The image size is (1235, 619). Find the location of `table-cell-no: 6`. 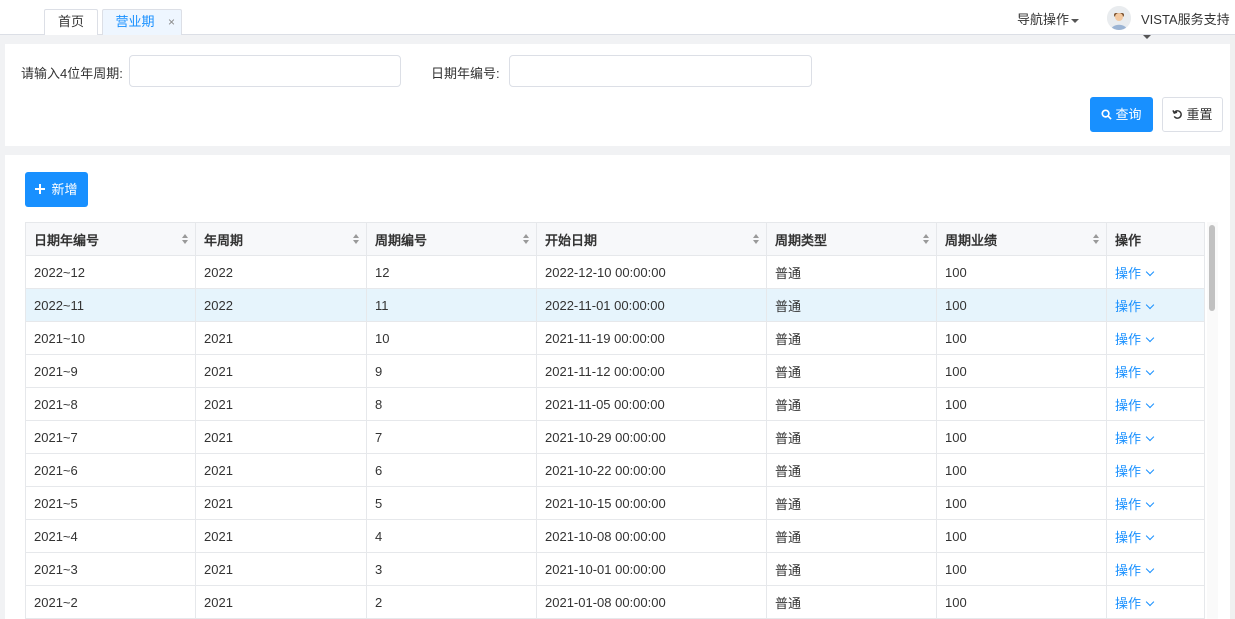

table-cell-no: 6 is located at coordinates (451, 470).